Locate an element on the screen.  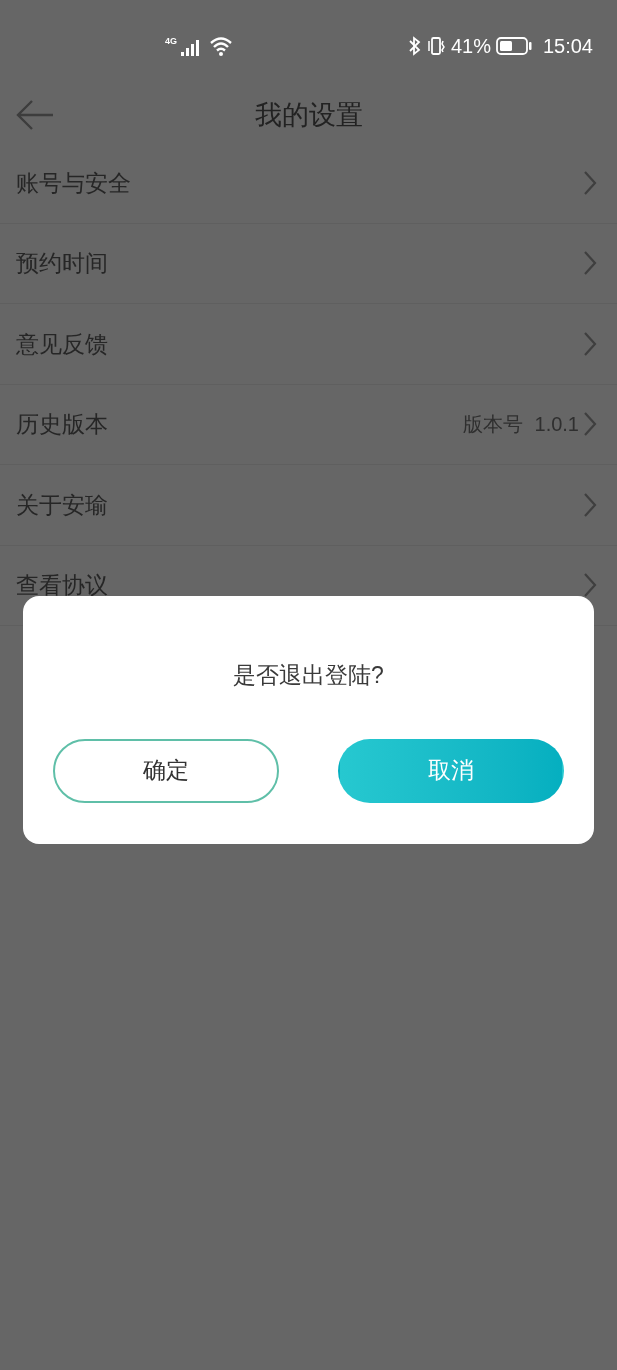
settings-row: 意见反馈 is located at coordinates (308, 344).